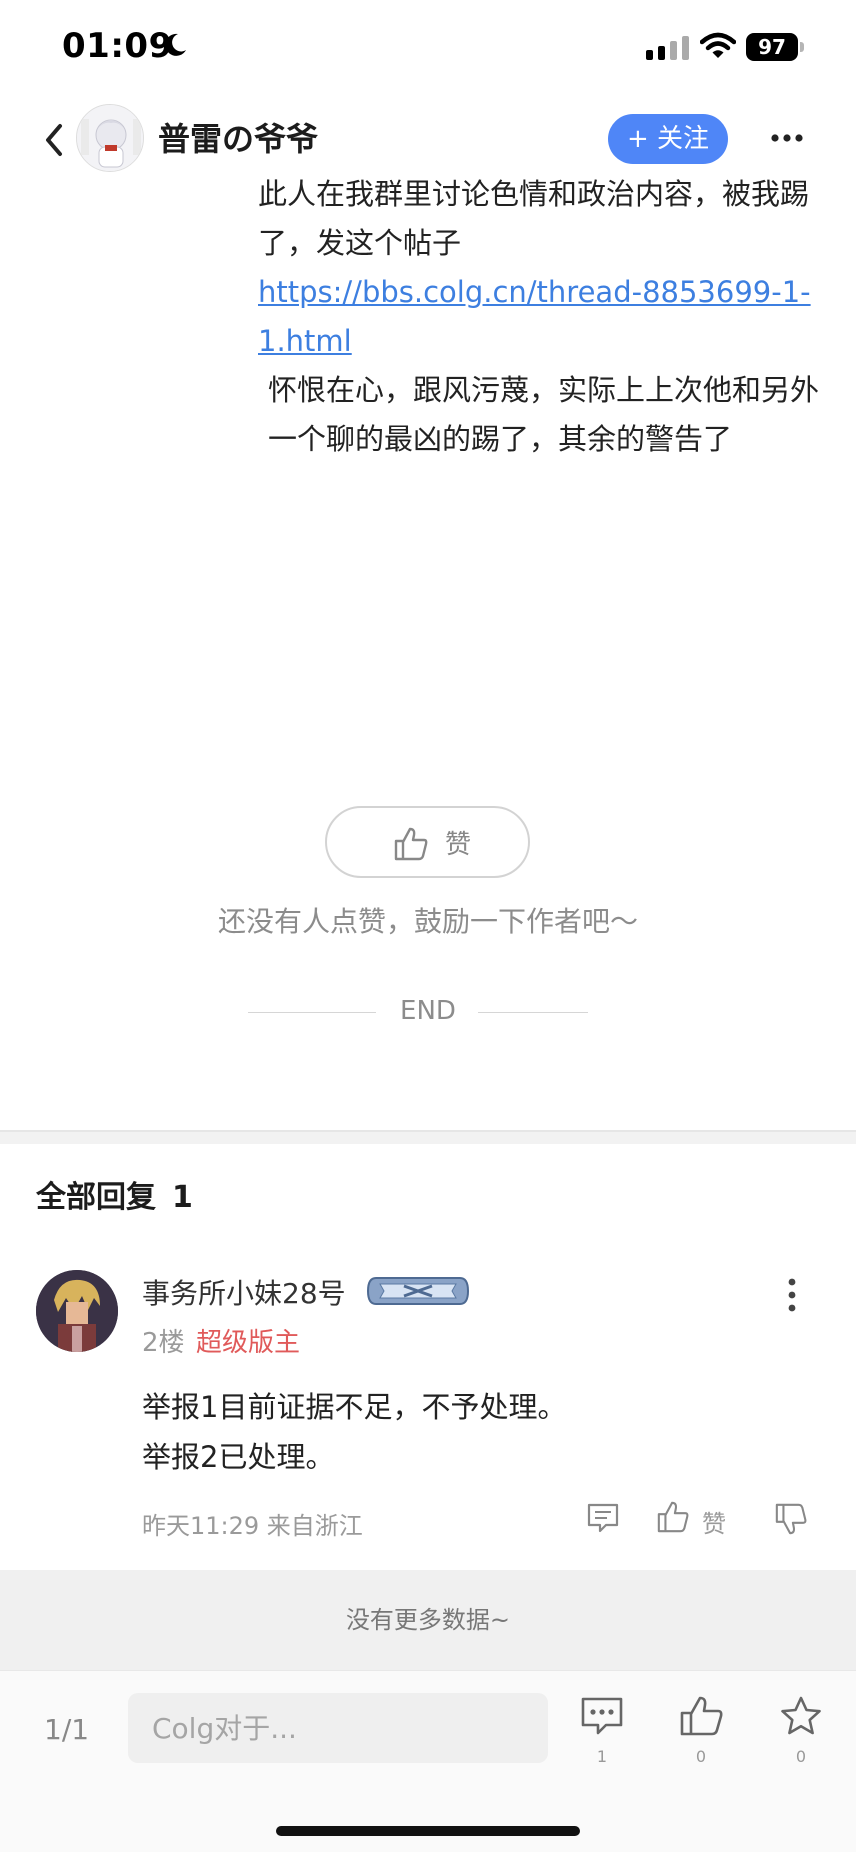  Describe the element at coordinates (248, 1343) in the screenshot. I see `reply-role: 超级版主` at that location.